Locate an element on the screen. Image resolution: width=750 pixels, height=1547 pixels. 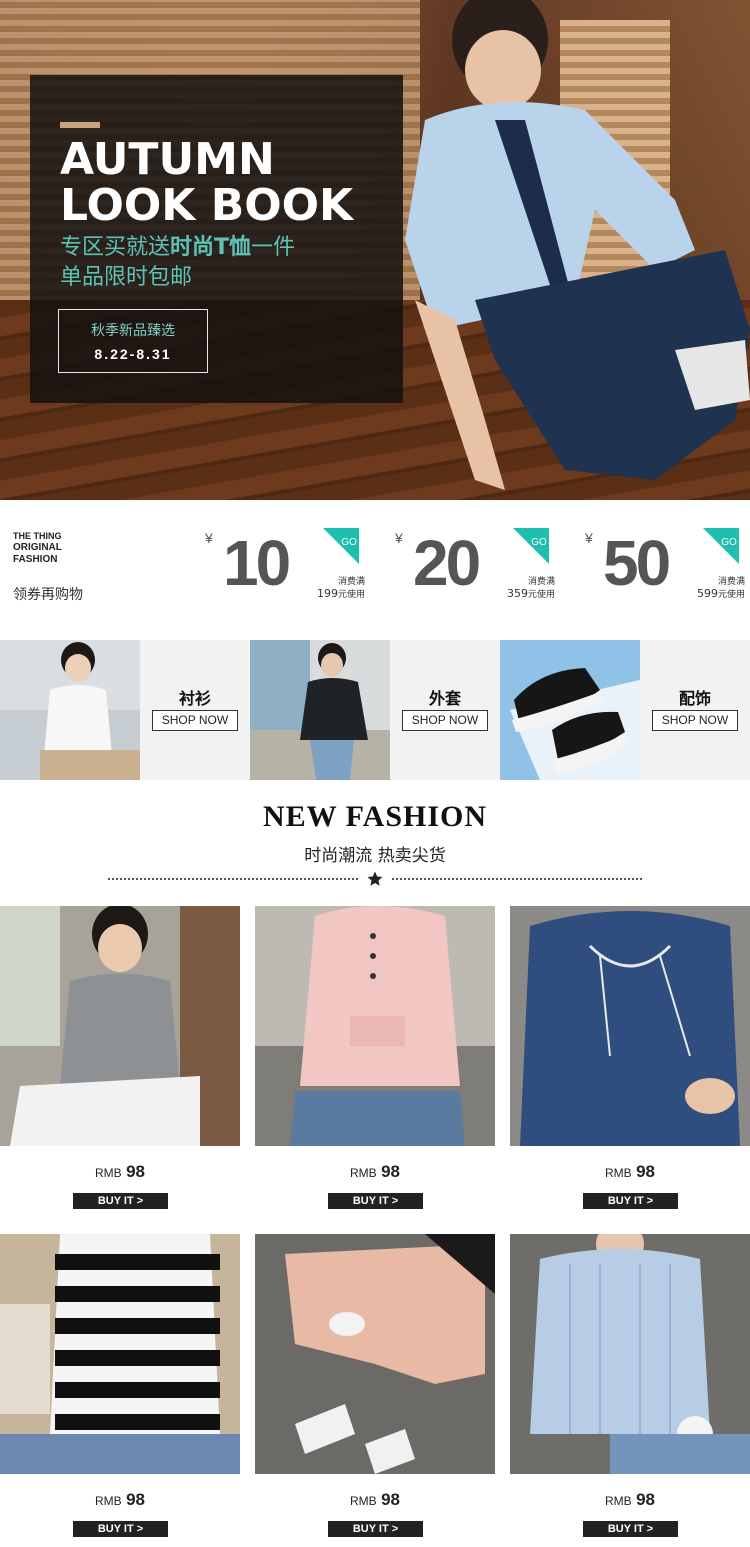
category-shirts: 衬衫 SHOP NOW is located at coordinates (125, 710).